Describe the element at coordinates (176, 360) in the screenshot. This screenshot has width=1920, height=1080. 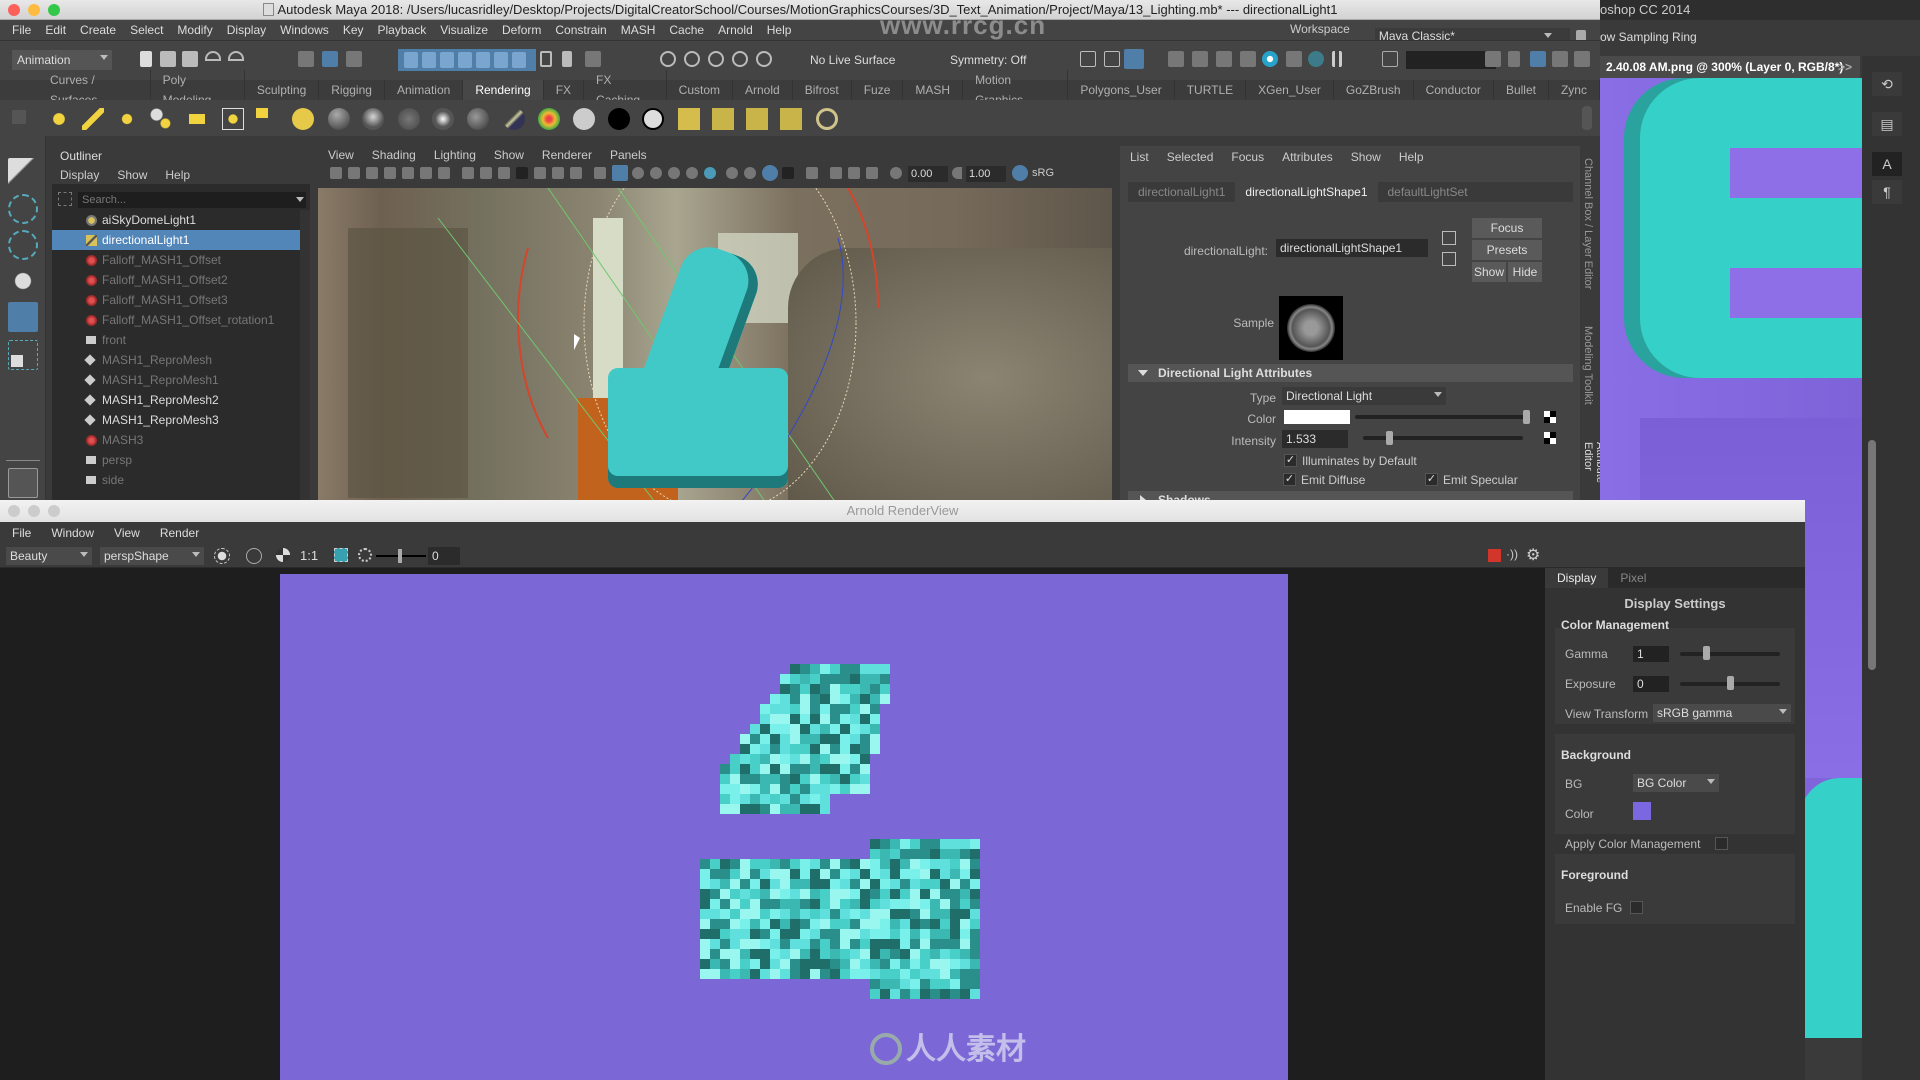
I see `outliner-item: MASH1_ReproMesh` at that location.